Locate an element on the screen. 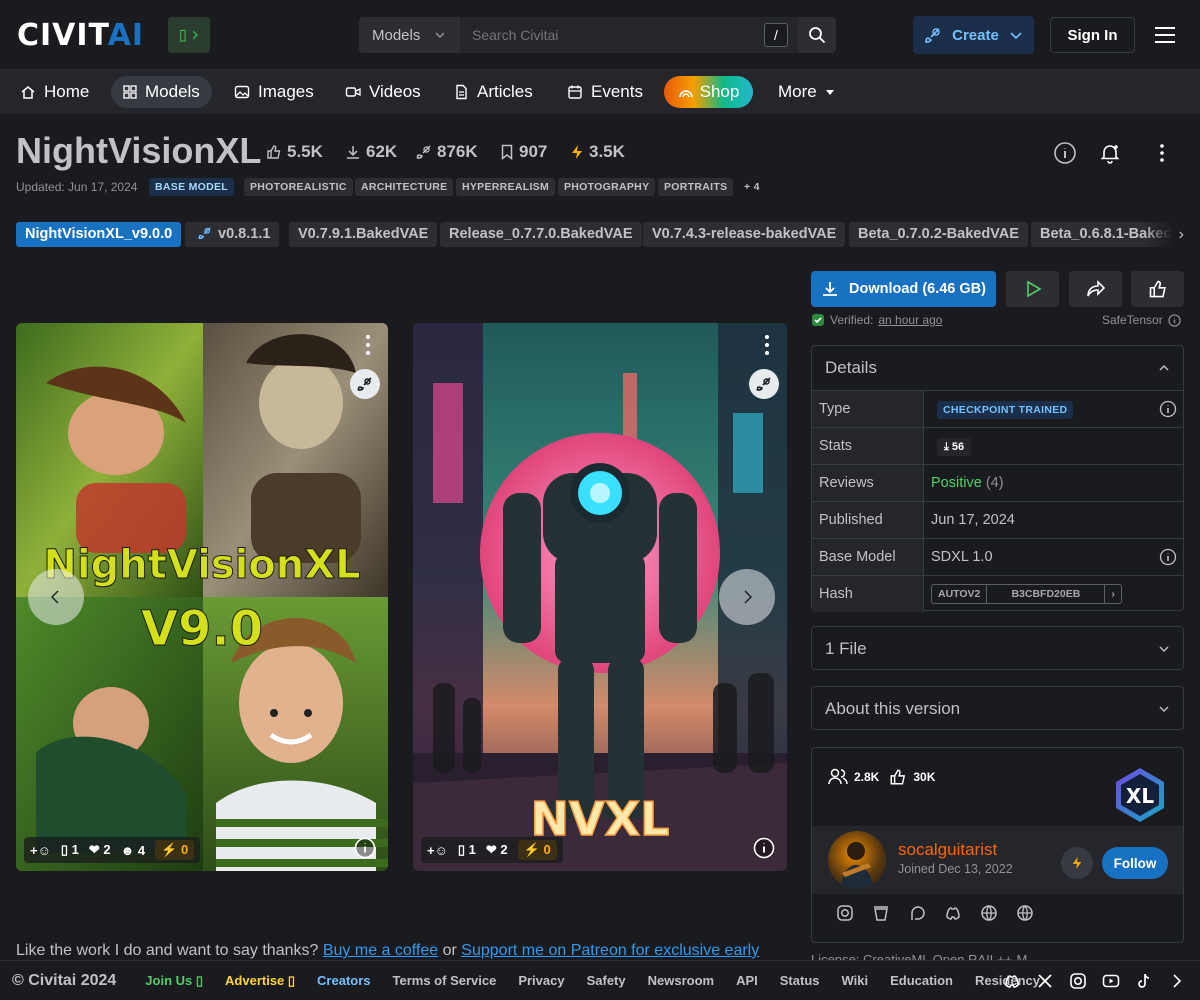 This screenshot has width=1200, height=1000. footer-privacy-link: Privacy is located at coordinates (541, 980).